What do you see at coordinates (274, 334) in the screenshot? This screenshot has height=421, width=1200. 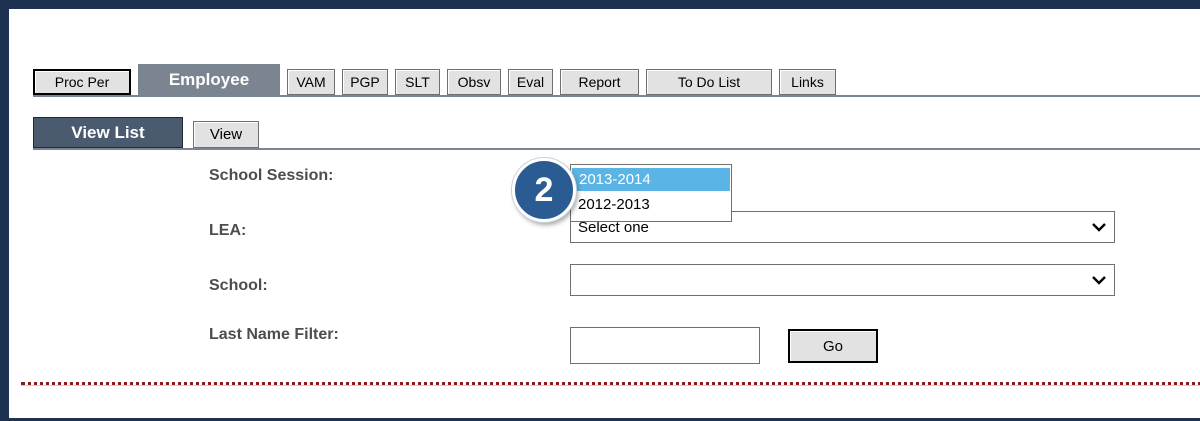 I see `last-name-filter-label: Last Name Filter:` at bounding box center [274, 334].